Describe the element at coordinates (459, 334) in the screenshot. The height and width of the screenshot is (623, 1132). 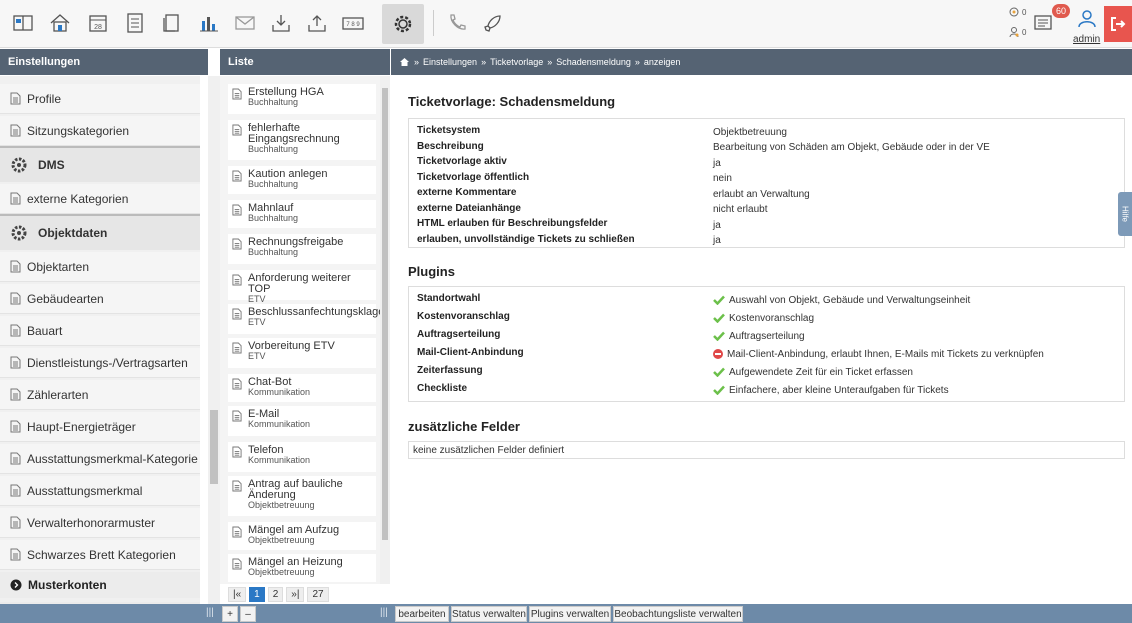
I see `plugin-name: Auftragserteilung` at that location.